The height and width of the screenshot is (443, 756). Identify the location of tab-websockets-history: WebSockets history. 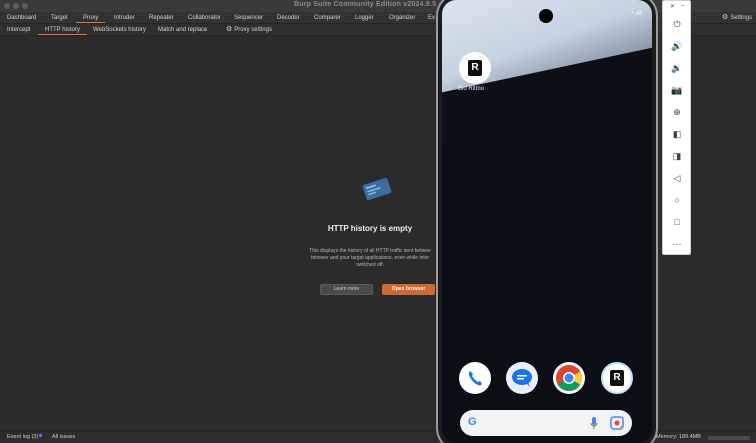
(119, 30).